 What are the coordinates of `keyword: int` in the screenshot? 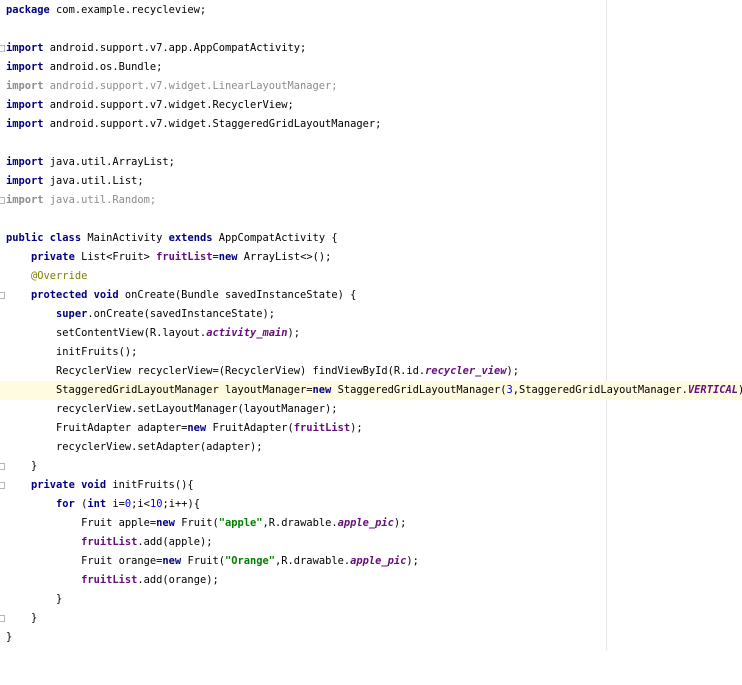 It's located at (97, 504).